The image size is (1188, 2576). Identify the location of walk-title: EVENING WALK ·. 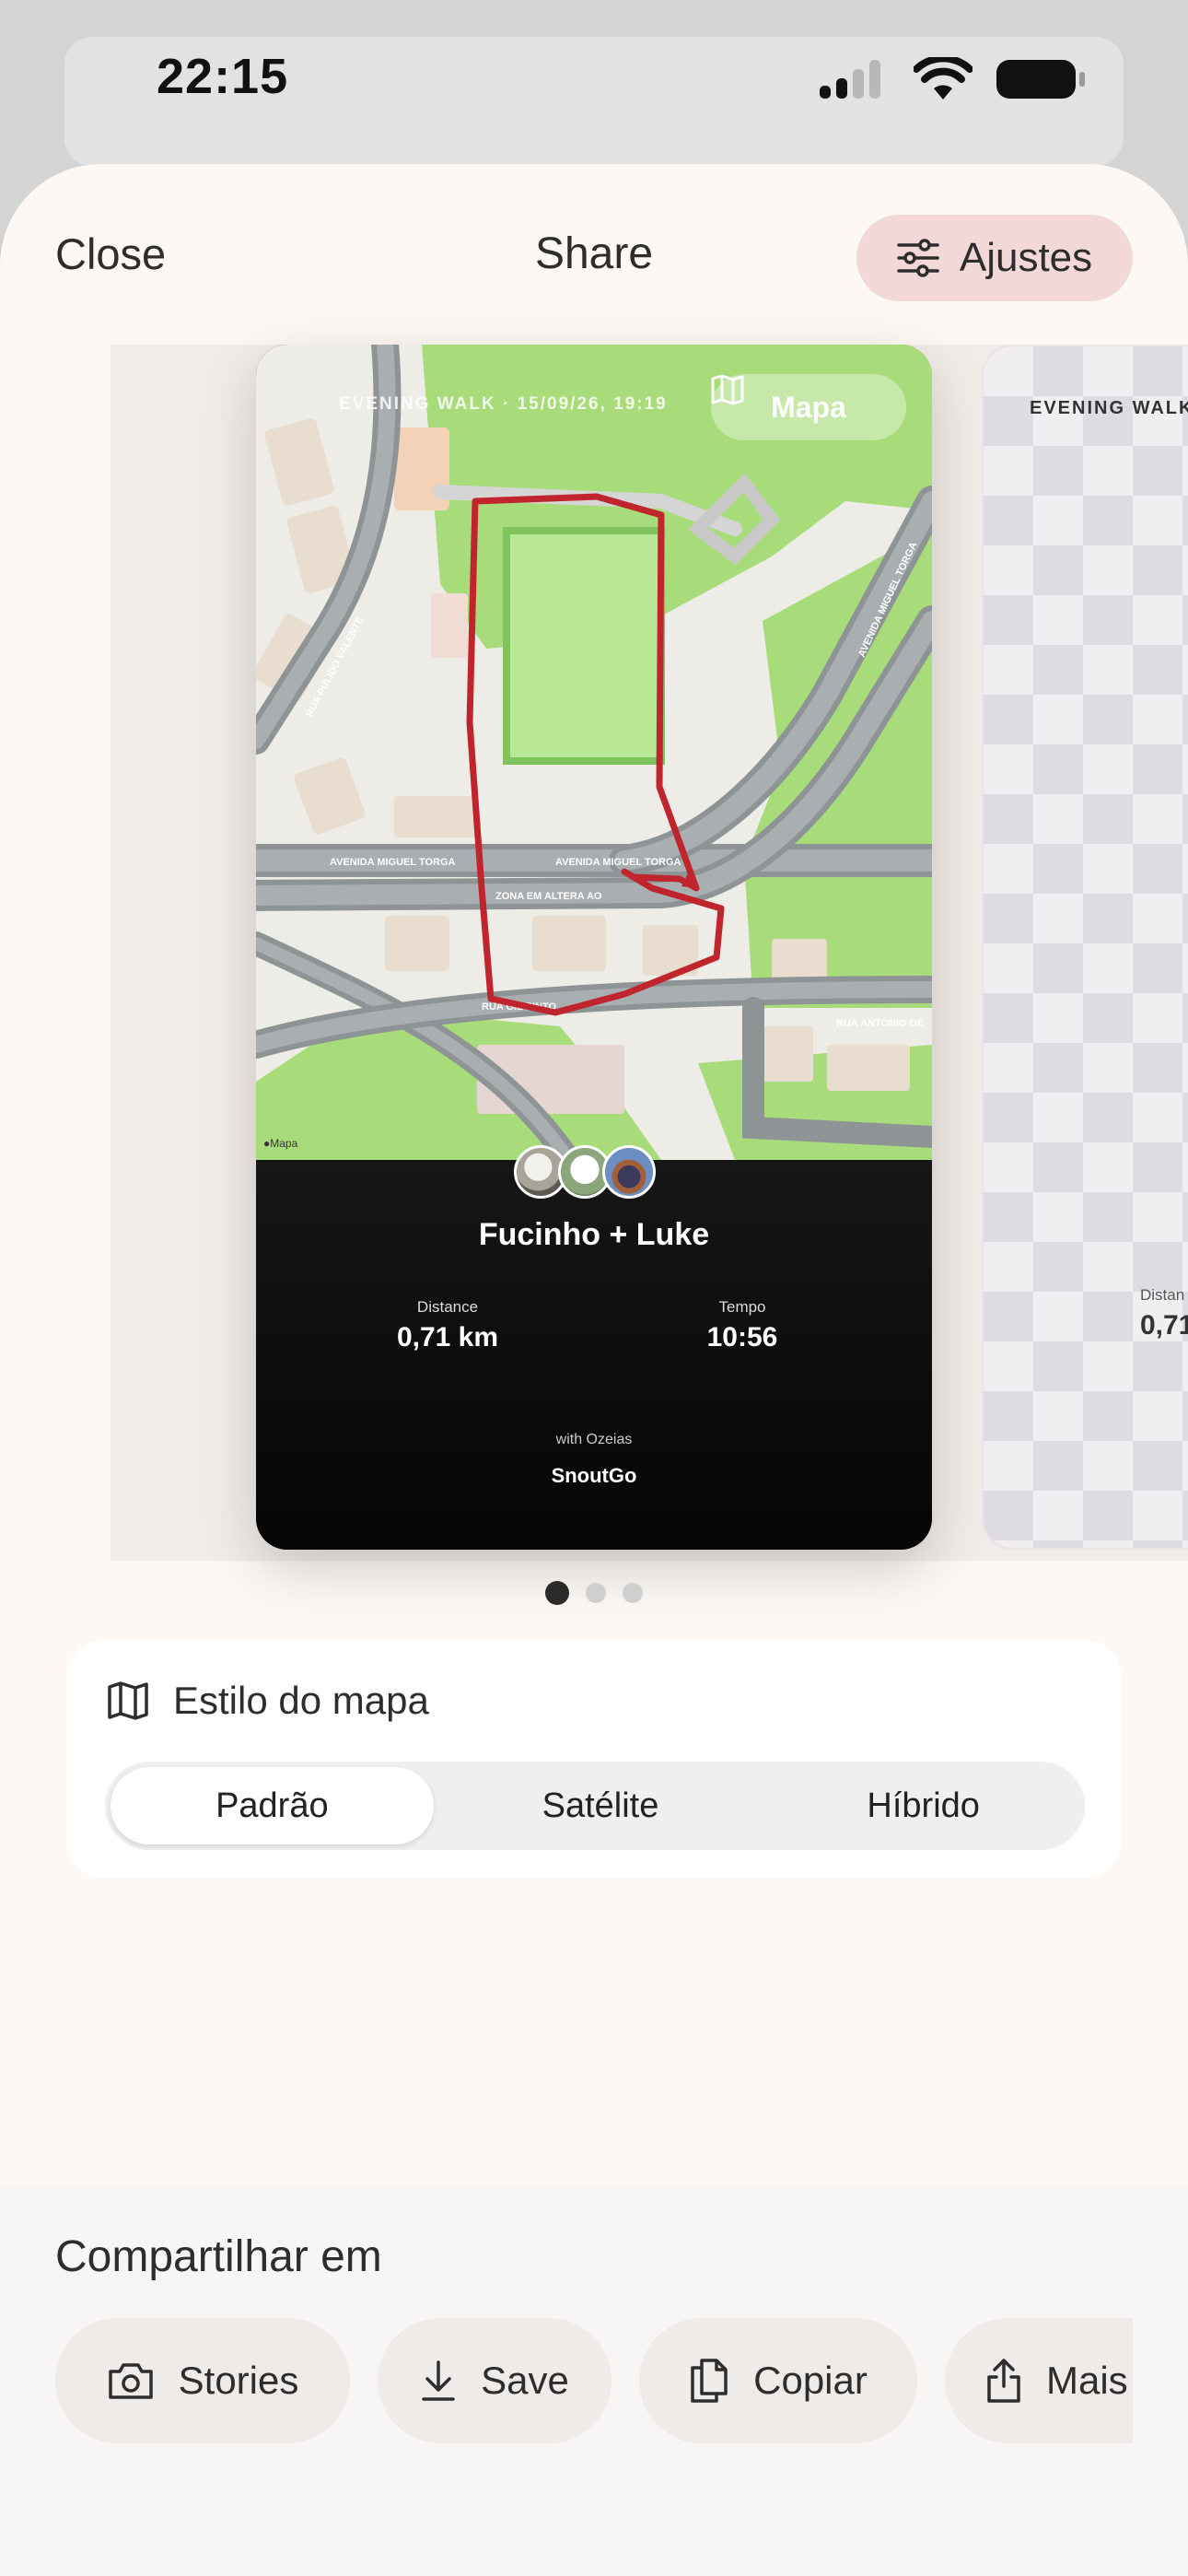
(1109, 408).